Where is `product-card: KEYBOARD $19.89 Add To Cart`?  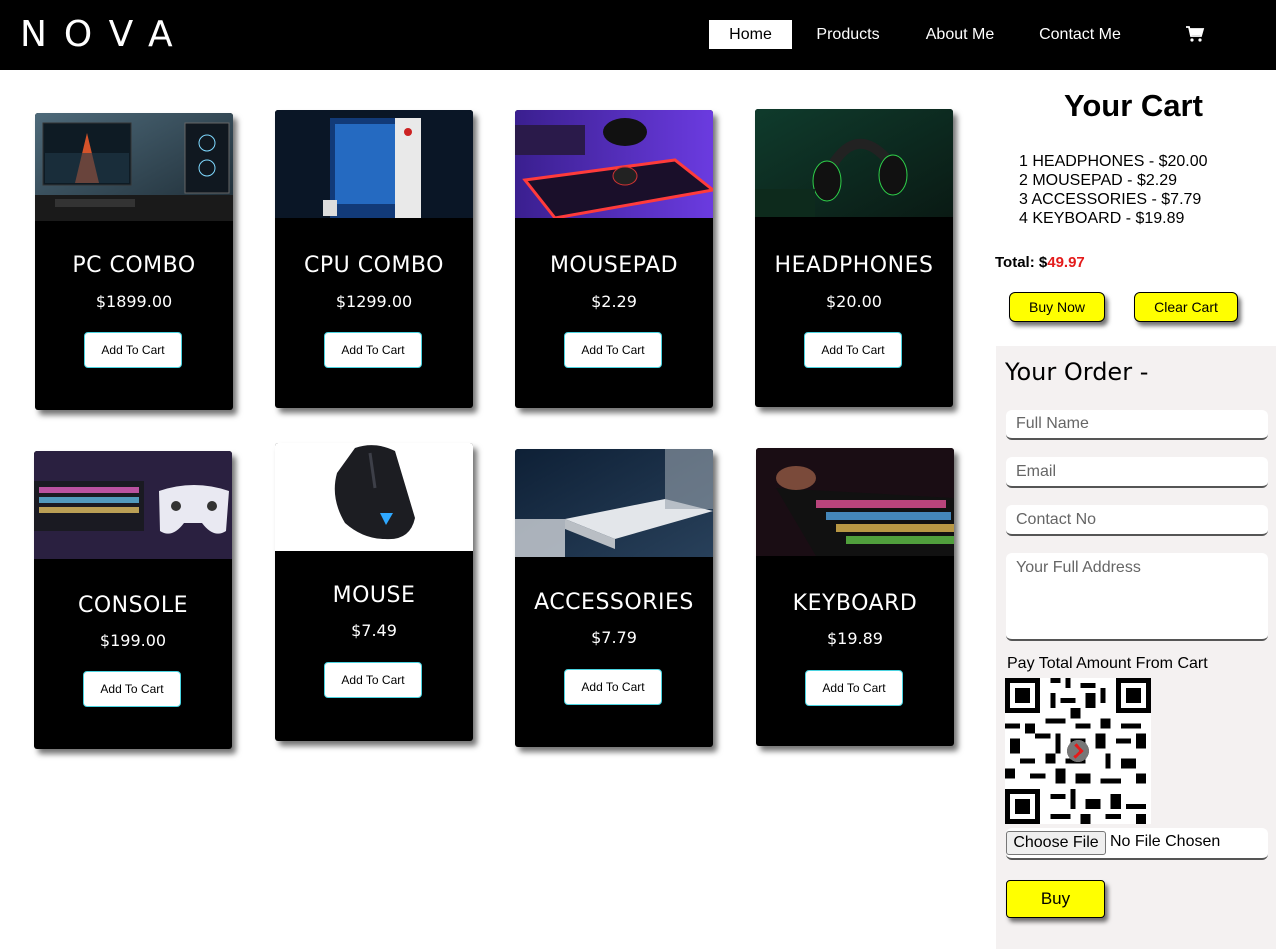
product-card: KEYBOARD $19.89 Add To Cart is located at coordinates (855, 597).